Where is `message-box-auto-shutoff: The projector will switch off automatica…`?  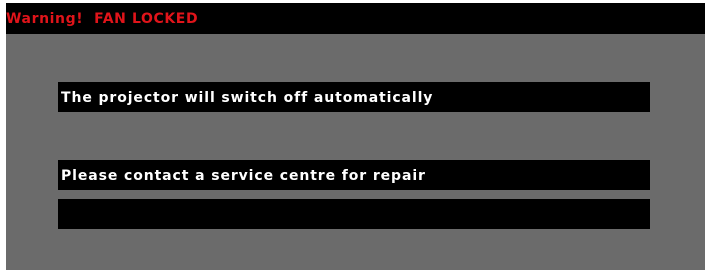
message-box-auto-shutoff: The projector will switch off automatica… is located at coordinates (354, 97).